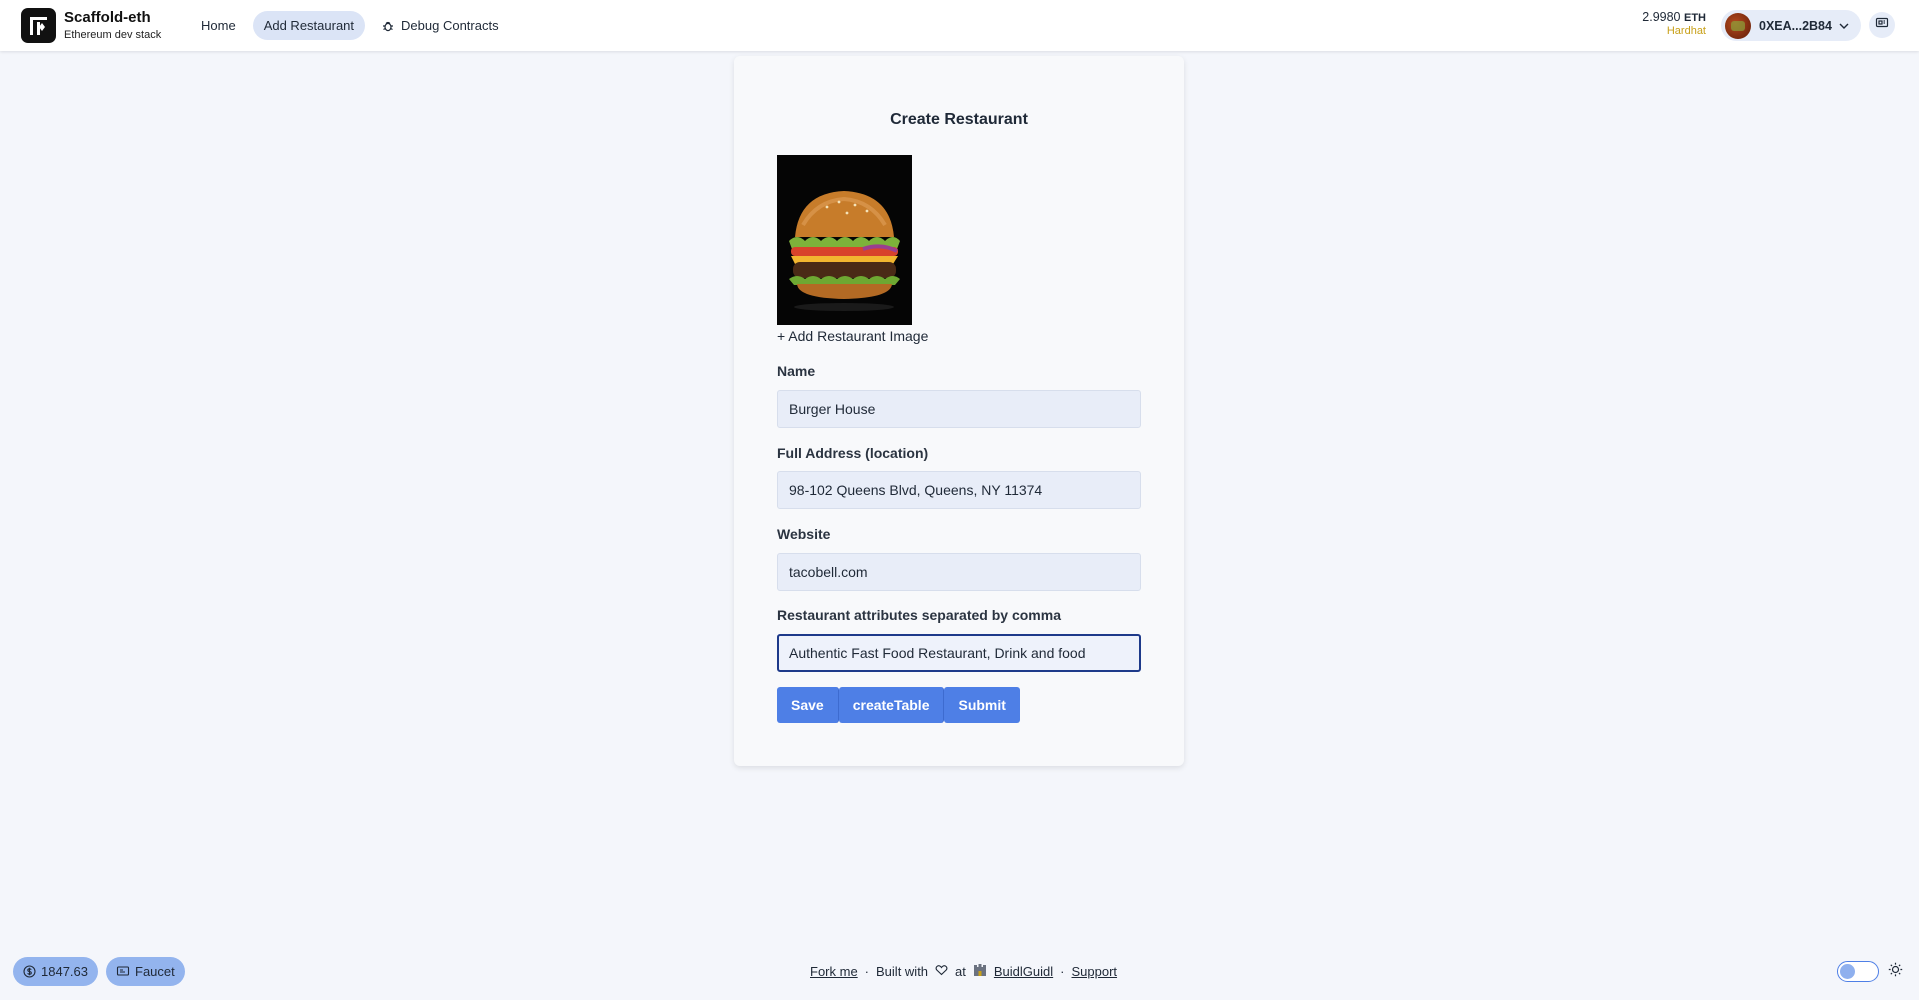  I want to click on nav-debug-contracts: Debug Contracts, so click(440, 25).